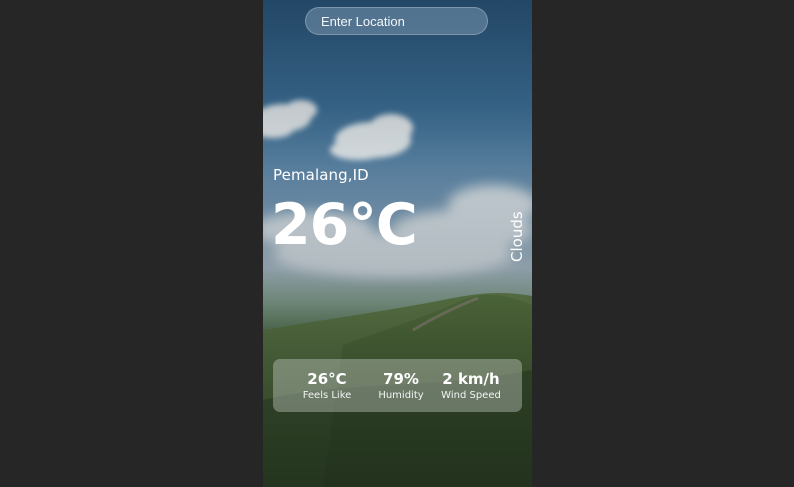 The height and width of the screenshot is (487, 794). Describe the element at coordinates (517, 236) in the screenshot. I see `weather-condition: Clouds` at that location.